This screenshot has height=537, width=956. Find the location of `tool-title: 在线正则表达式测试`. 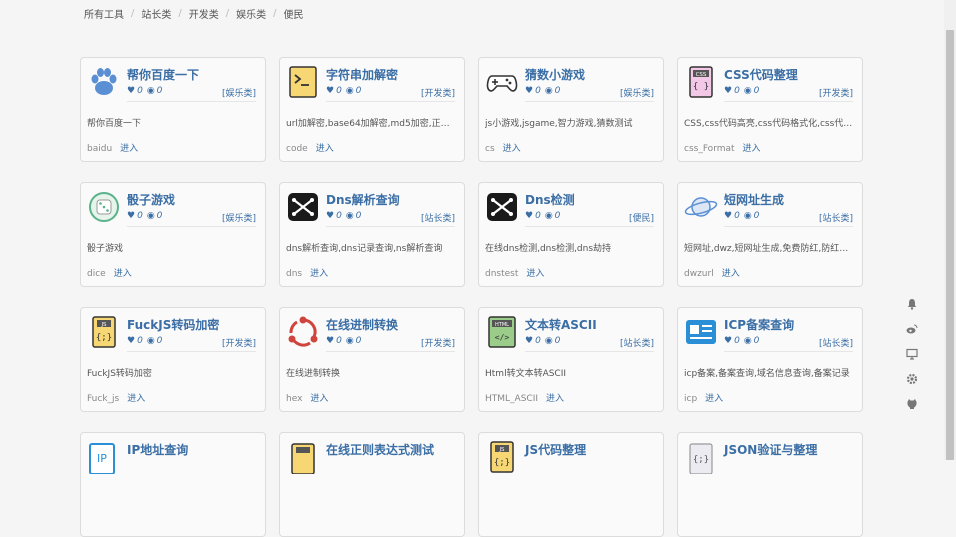

tool-title: 在线正则表达式测试 is located at coordinates (380, 449).